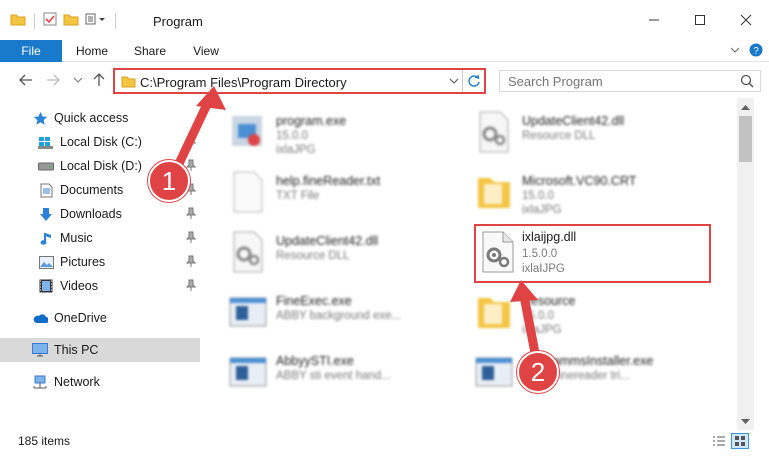 This screenshot has width=769, height=468. What do you see at coordinates (46, 262) in the screenshot?
I see `picture-icon` at bounding box center [46, 262].